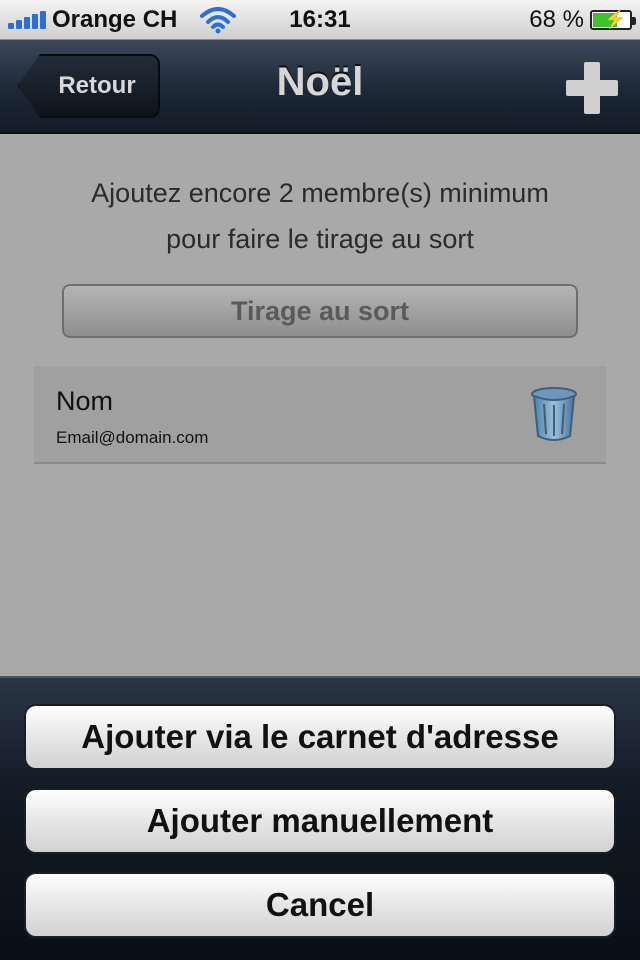 Image resolution: width=640 pixels, height=960 pixels. What do you see at coordinates (320, 415) in the screenshot?
I see `member-row: Nom Email@domain.com` at bounding box center [320, 415].